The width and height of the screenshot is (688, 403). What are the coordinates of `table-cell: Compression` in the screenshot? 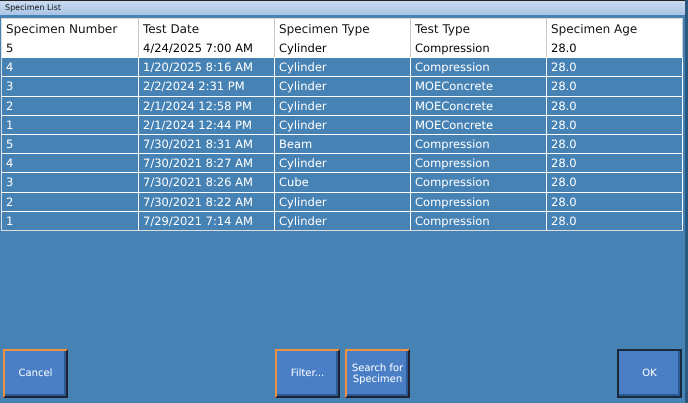 It's located at (479, 221).